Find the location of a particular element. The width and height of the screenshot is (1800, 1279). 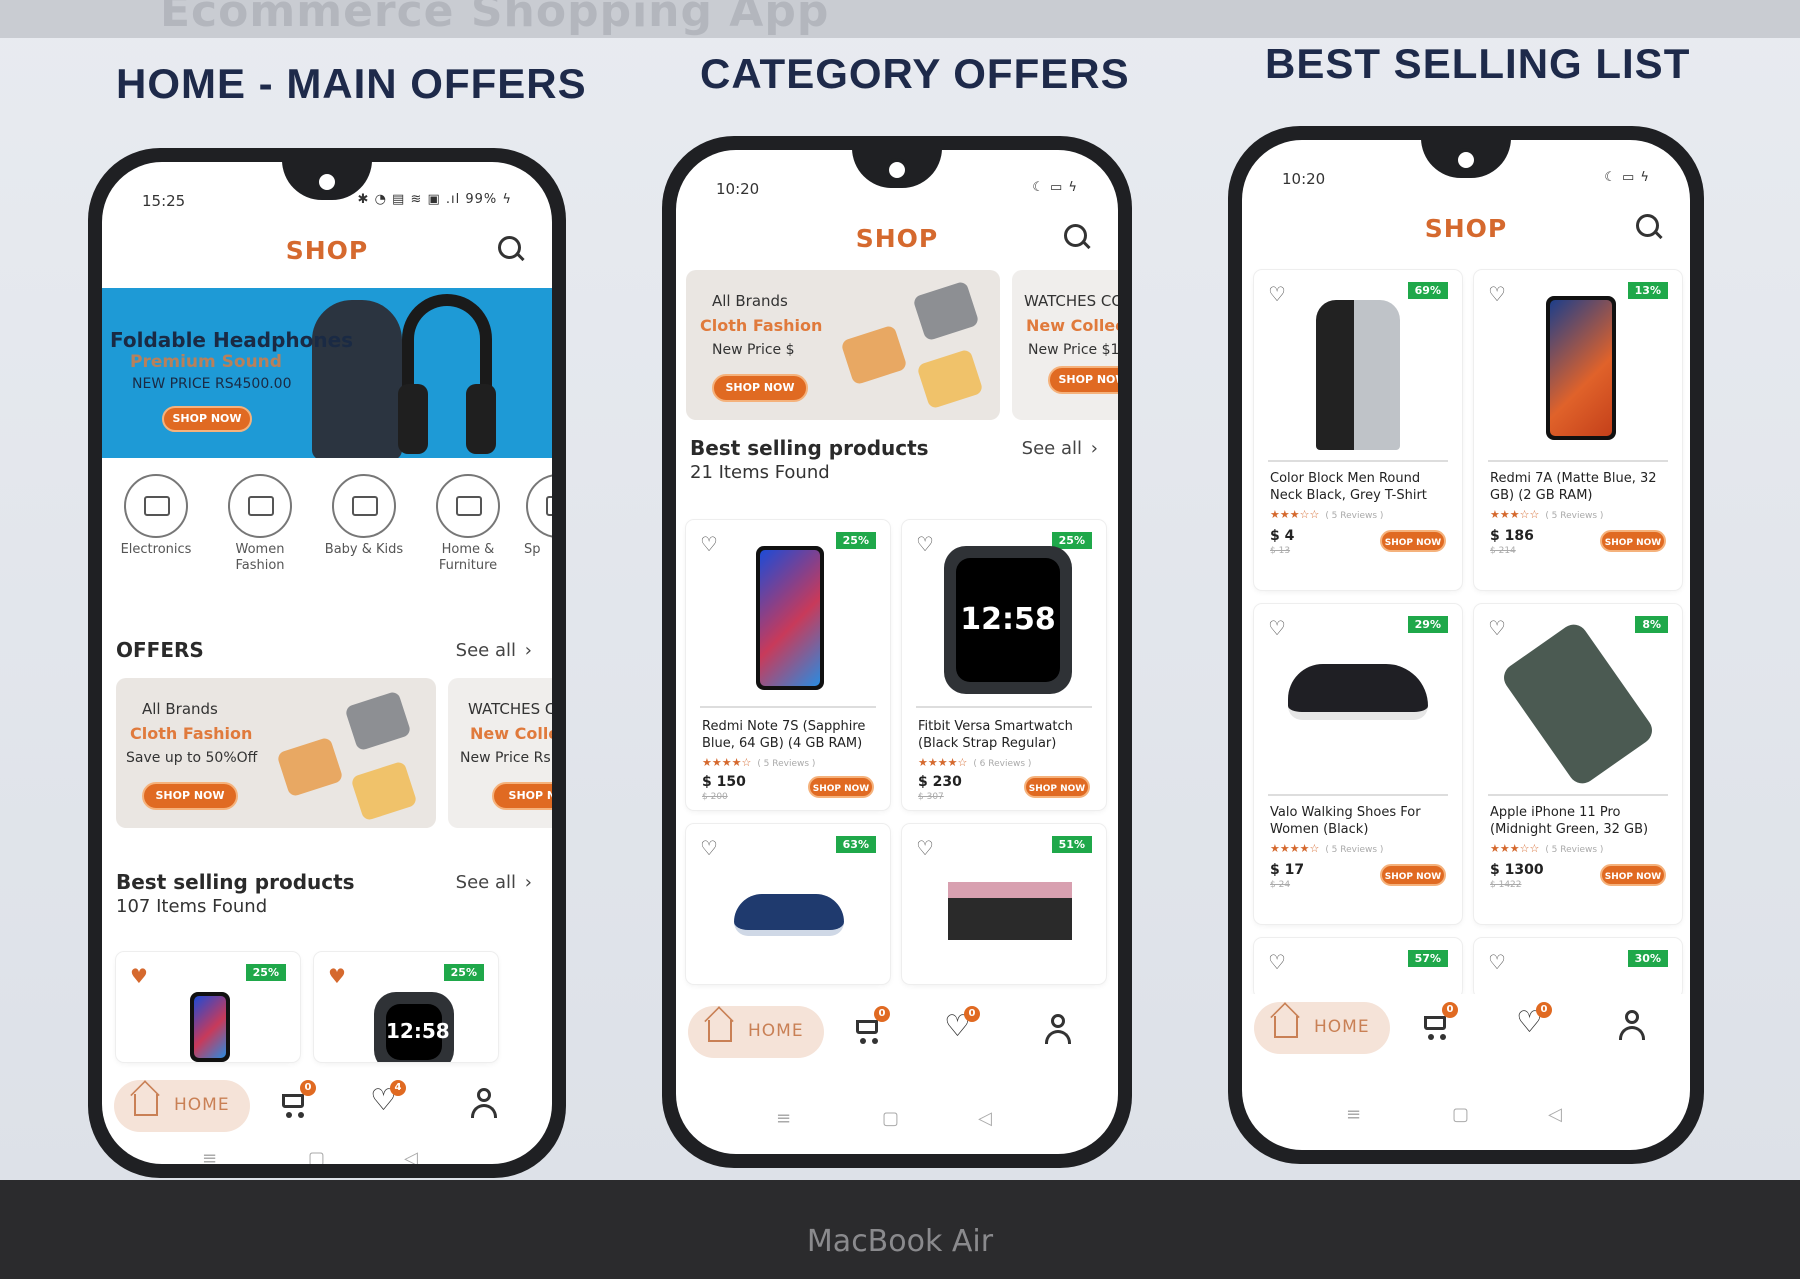

smartwatch-product-image: 12:58 is located at coordinates (1008, 620).